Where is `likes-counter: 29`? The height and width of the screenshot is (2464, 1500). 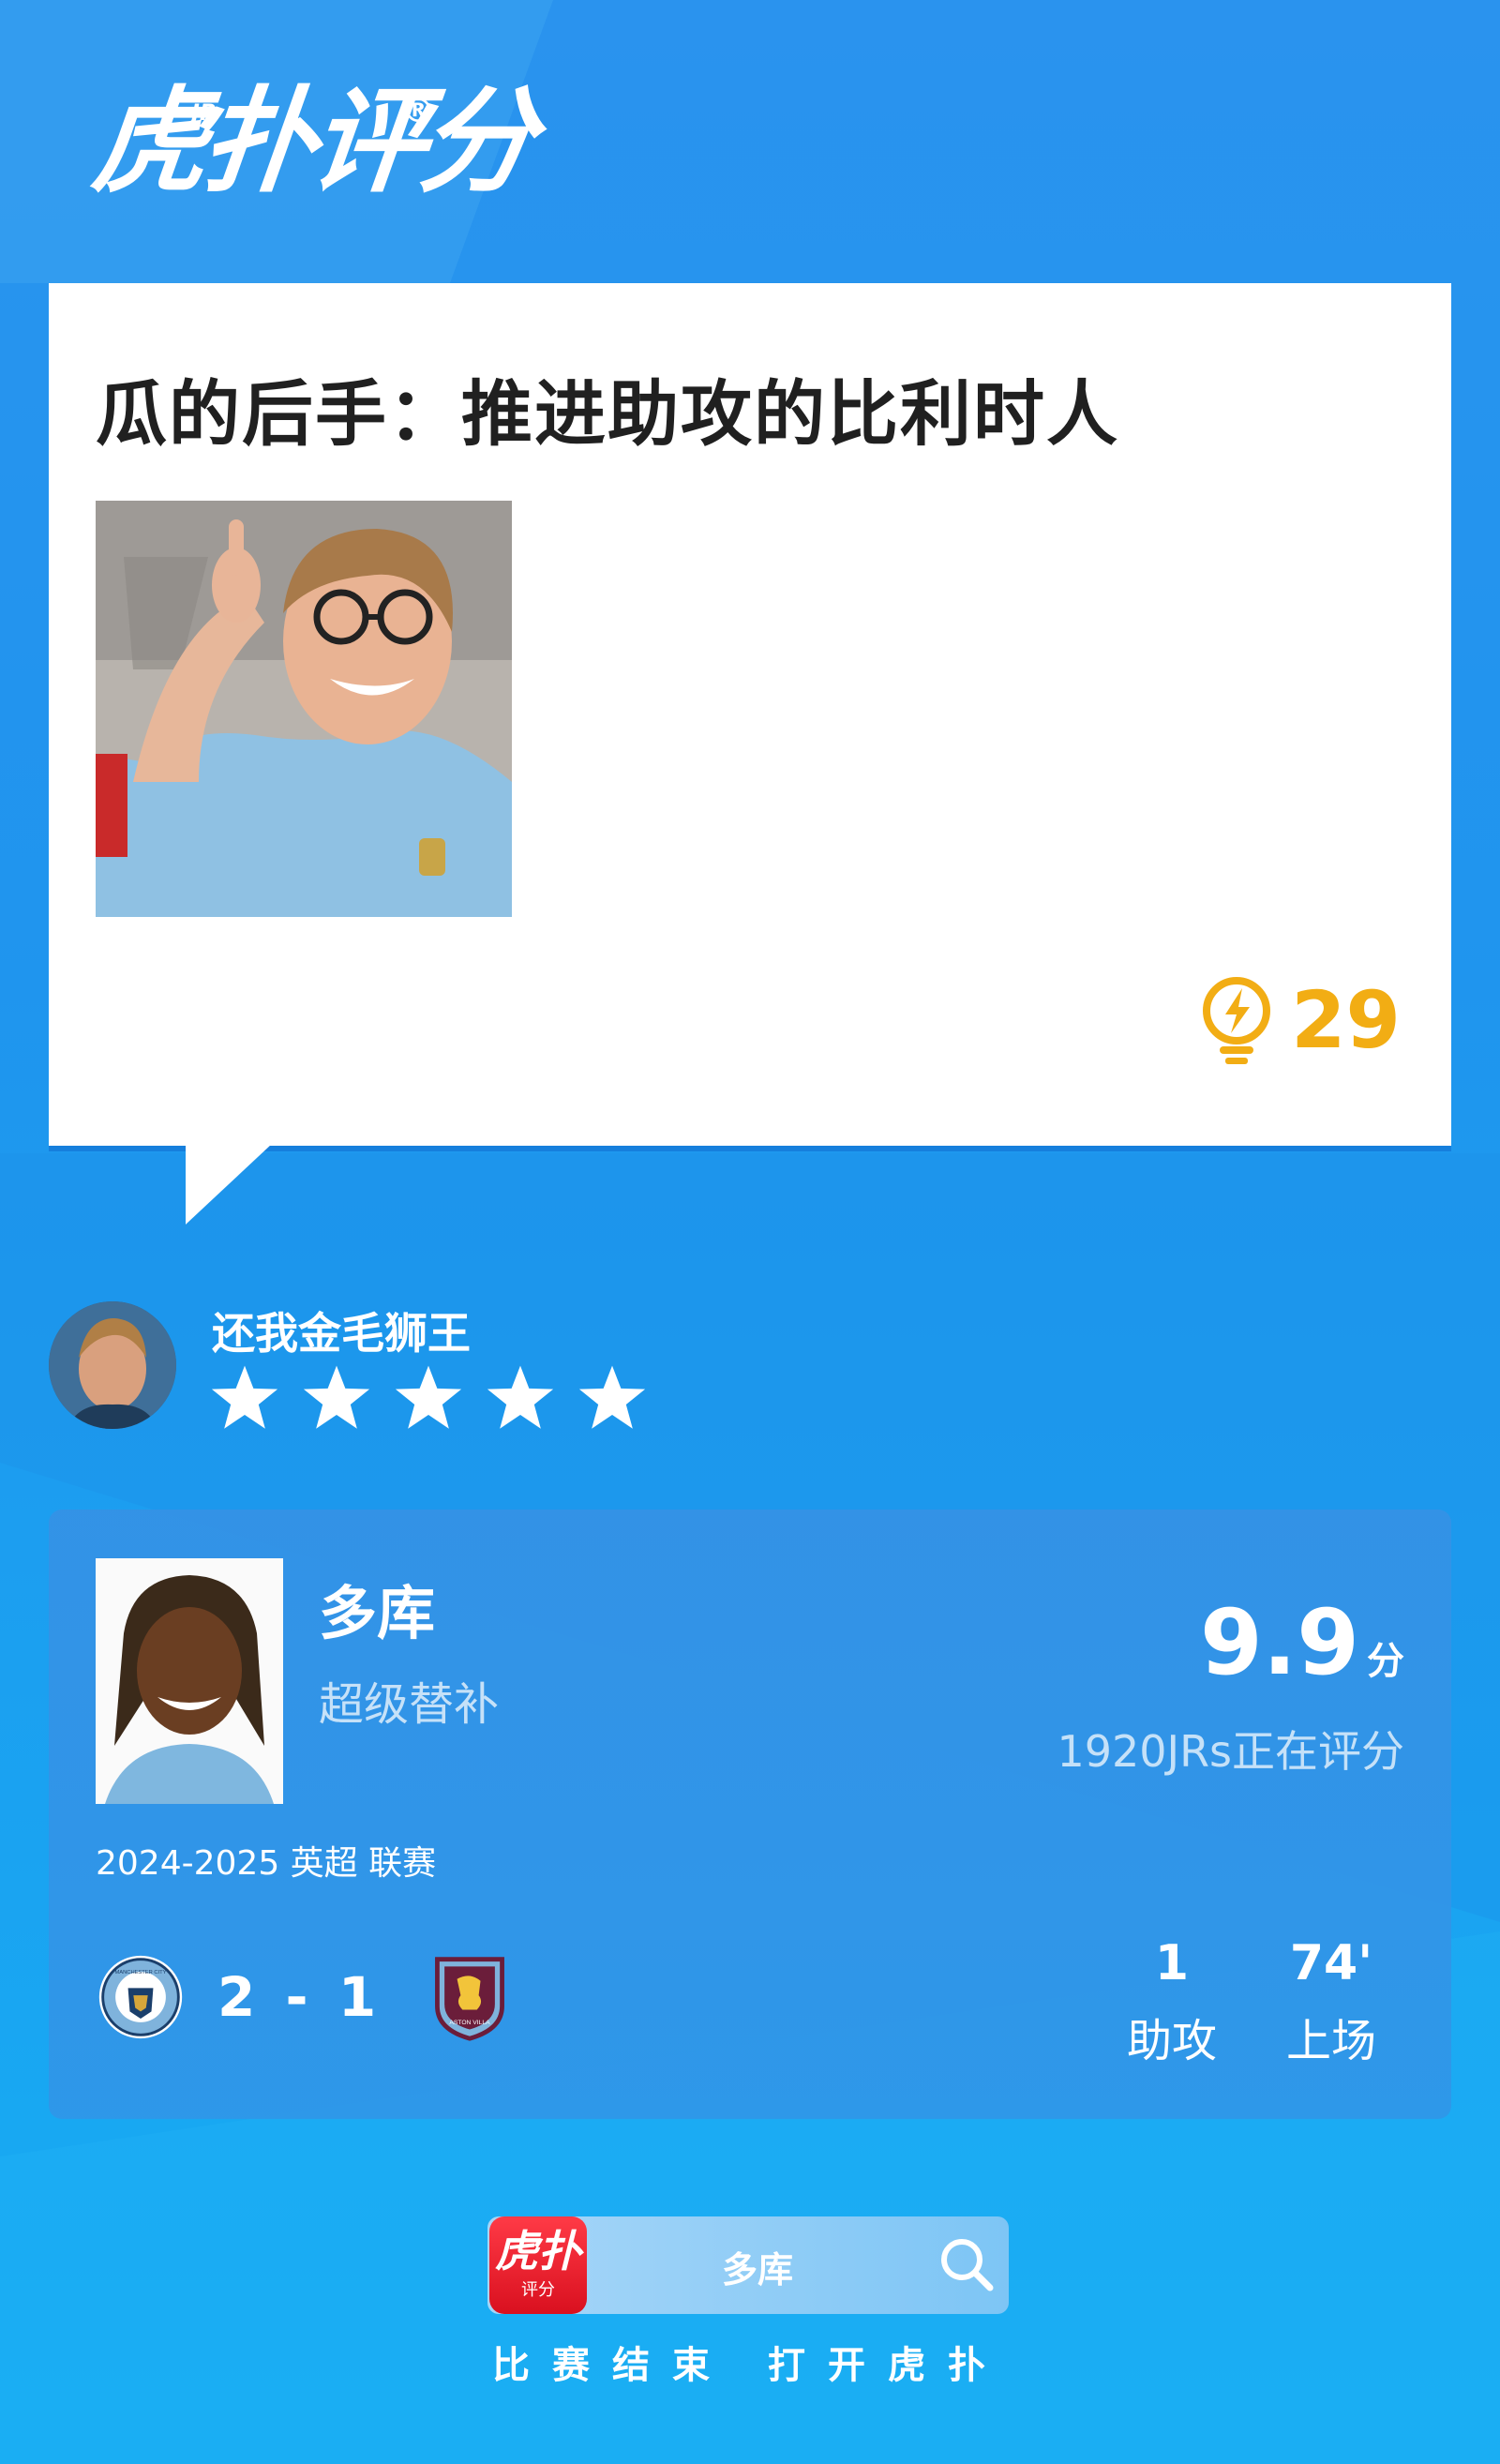 likes-counter: 29 is located at coordinates (1300, 1020).